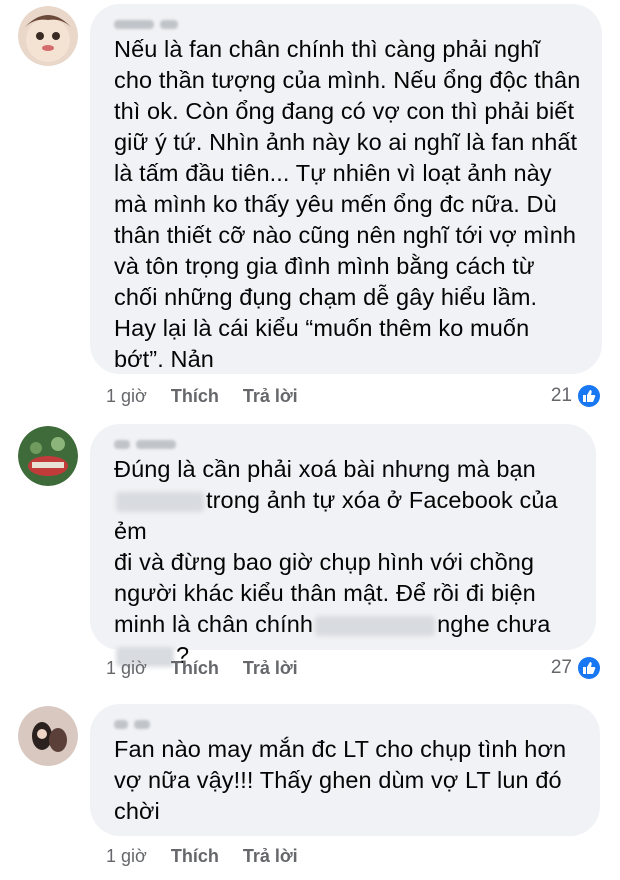  What do you see at coordinates (561, 395) in the screenshot?
I see `reaction-count: 21` at bounding box center [561, 395].